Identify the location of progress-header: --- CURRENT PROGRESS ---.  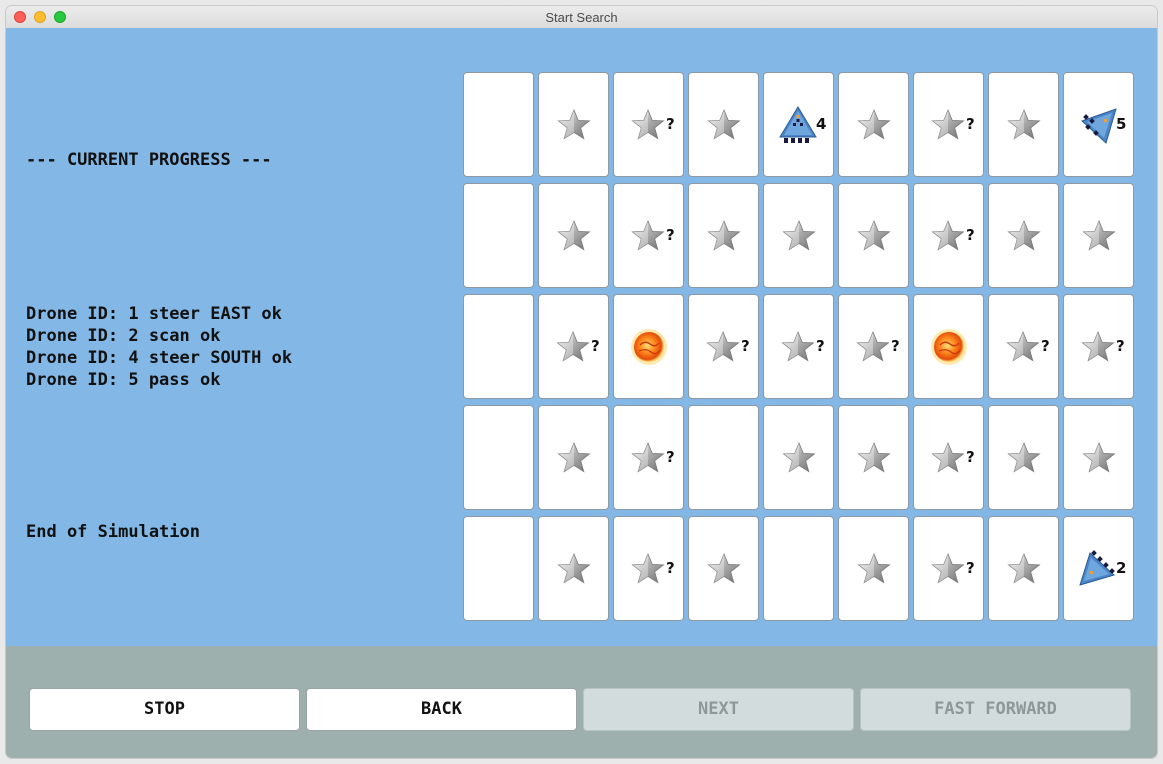
(149, 160).